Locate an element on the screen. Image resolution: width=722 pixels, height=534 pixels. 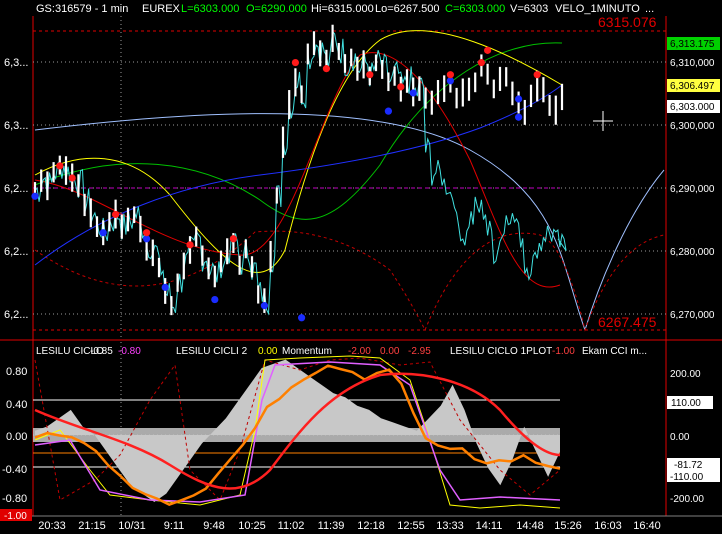
header-exchange: EUREX is located at coordinates (161, 9).